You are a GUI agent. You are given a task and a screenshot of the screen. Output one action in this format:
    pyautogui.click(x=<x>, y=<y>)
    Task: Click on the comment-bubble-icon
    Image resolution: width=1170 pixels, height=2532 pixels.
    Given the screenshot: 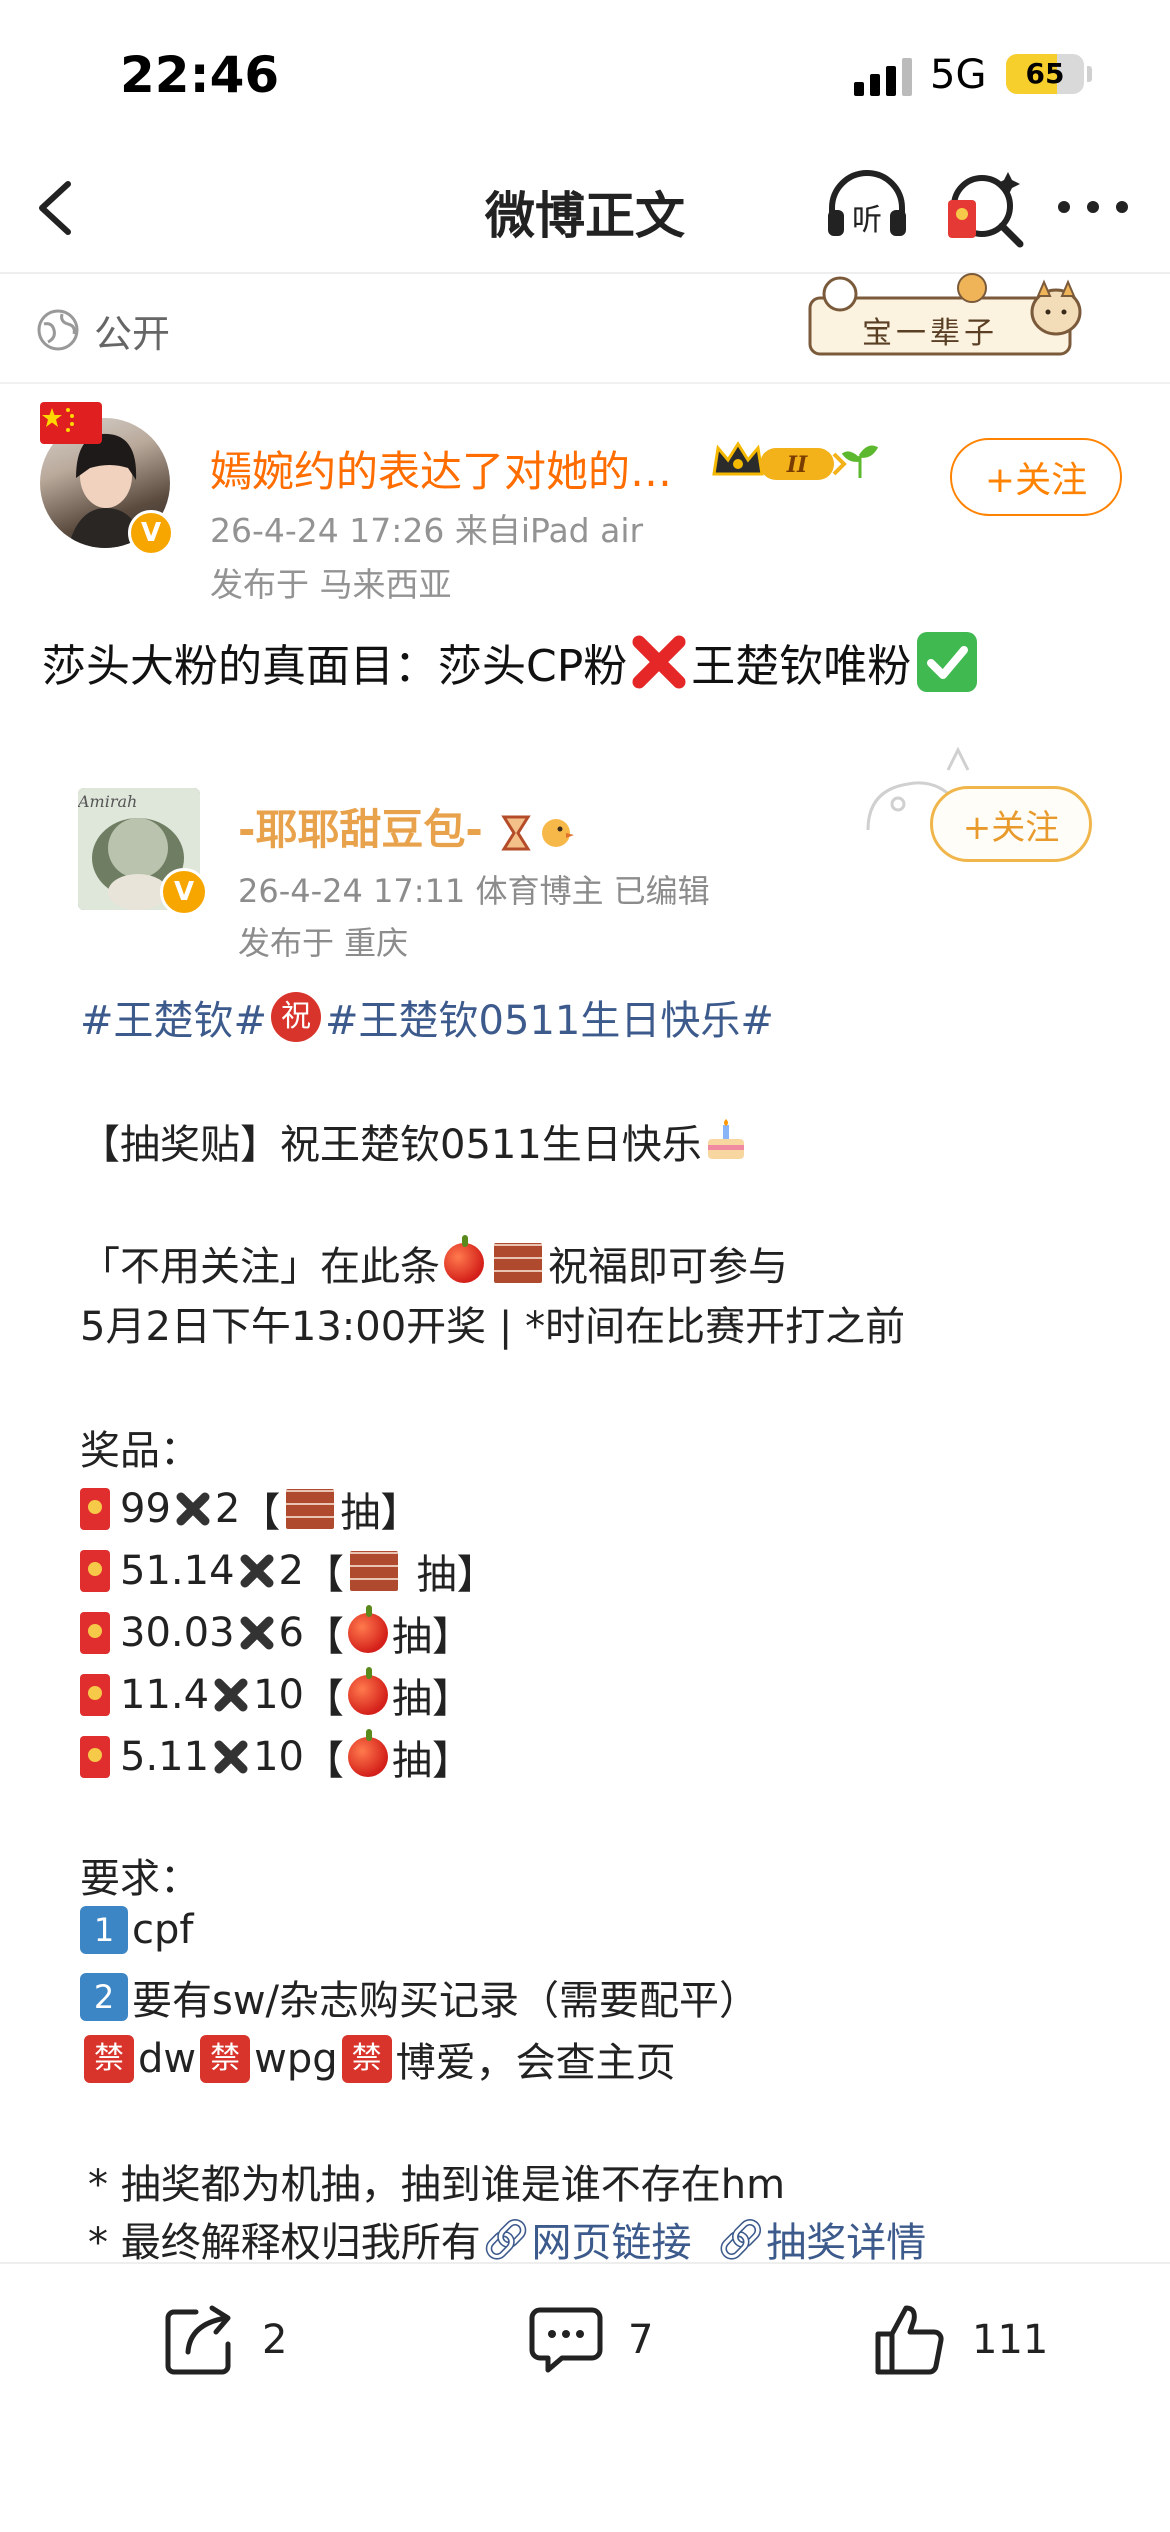 What is the action you would take?
    pyautogui.click(x=566, y=2340)
    